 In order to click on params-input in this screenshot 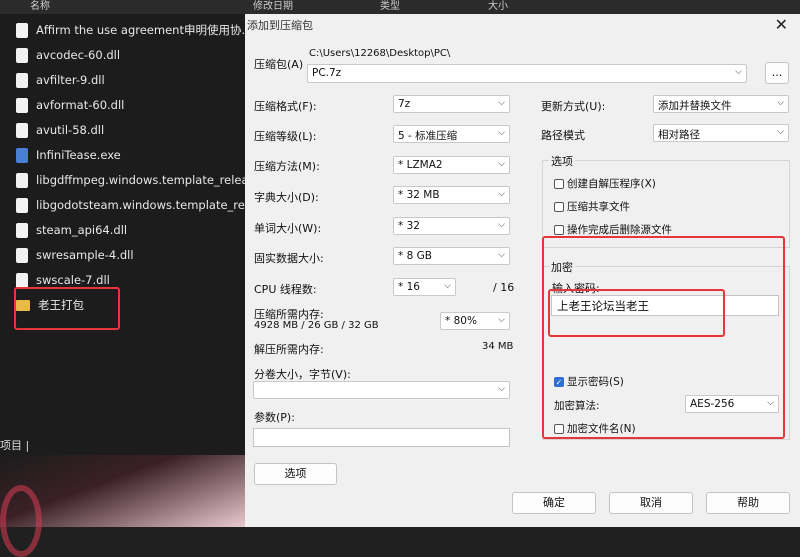, I will do `click(381, 437)`.